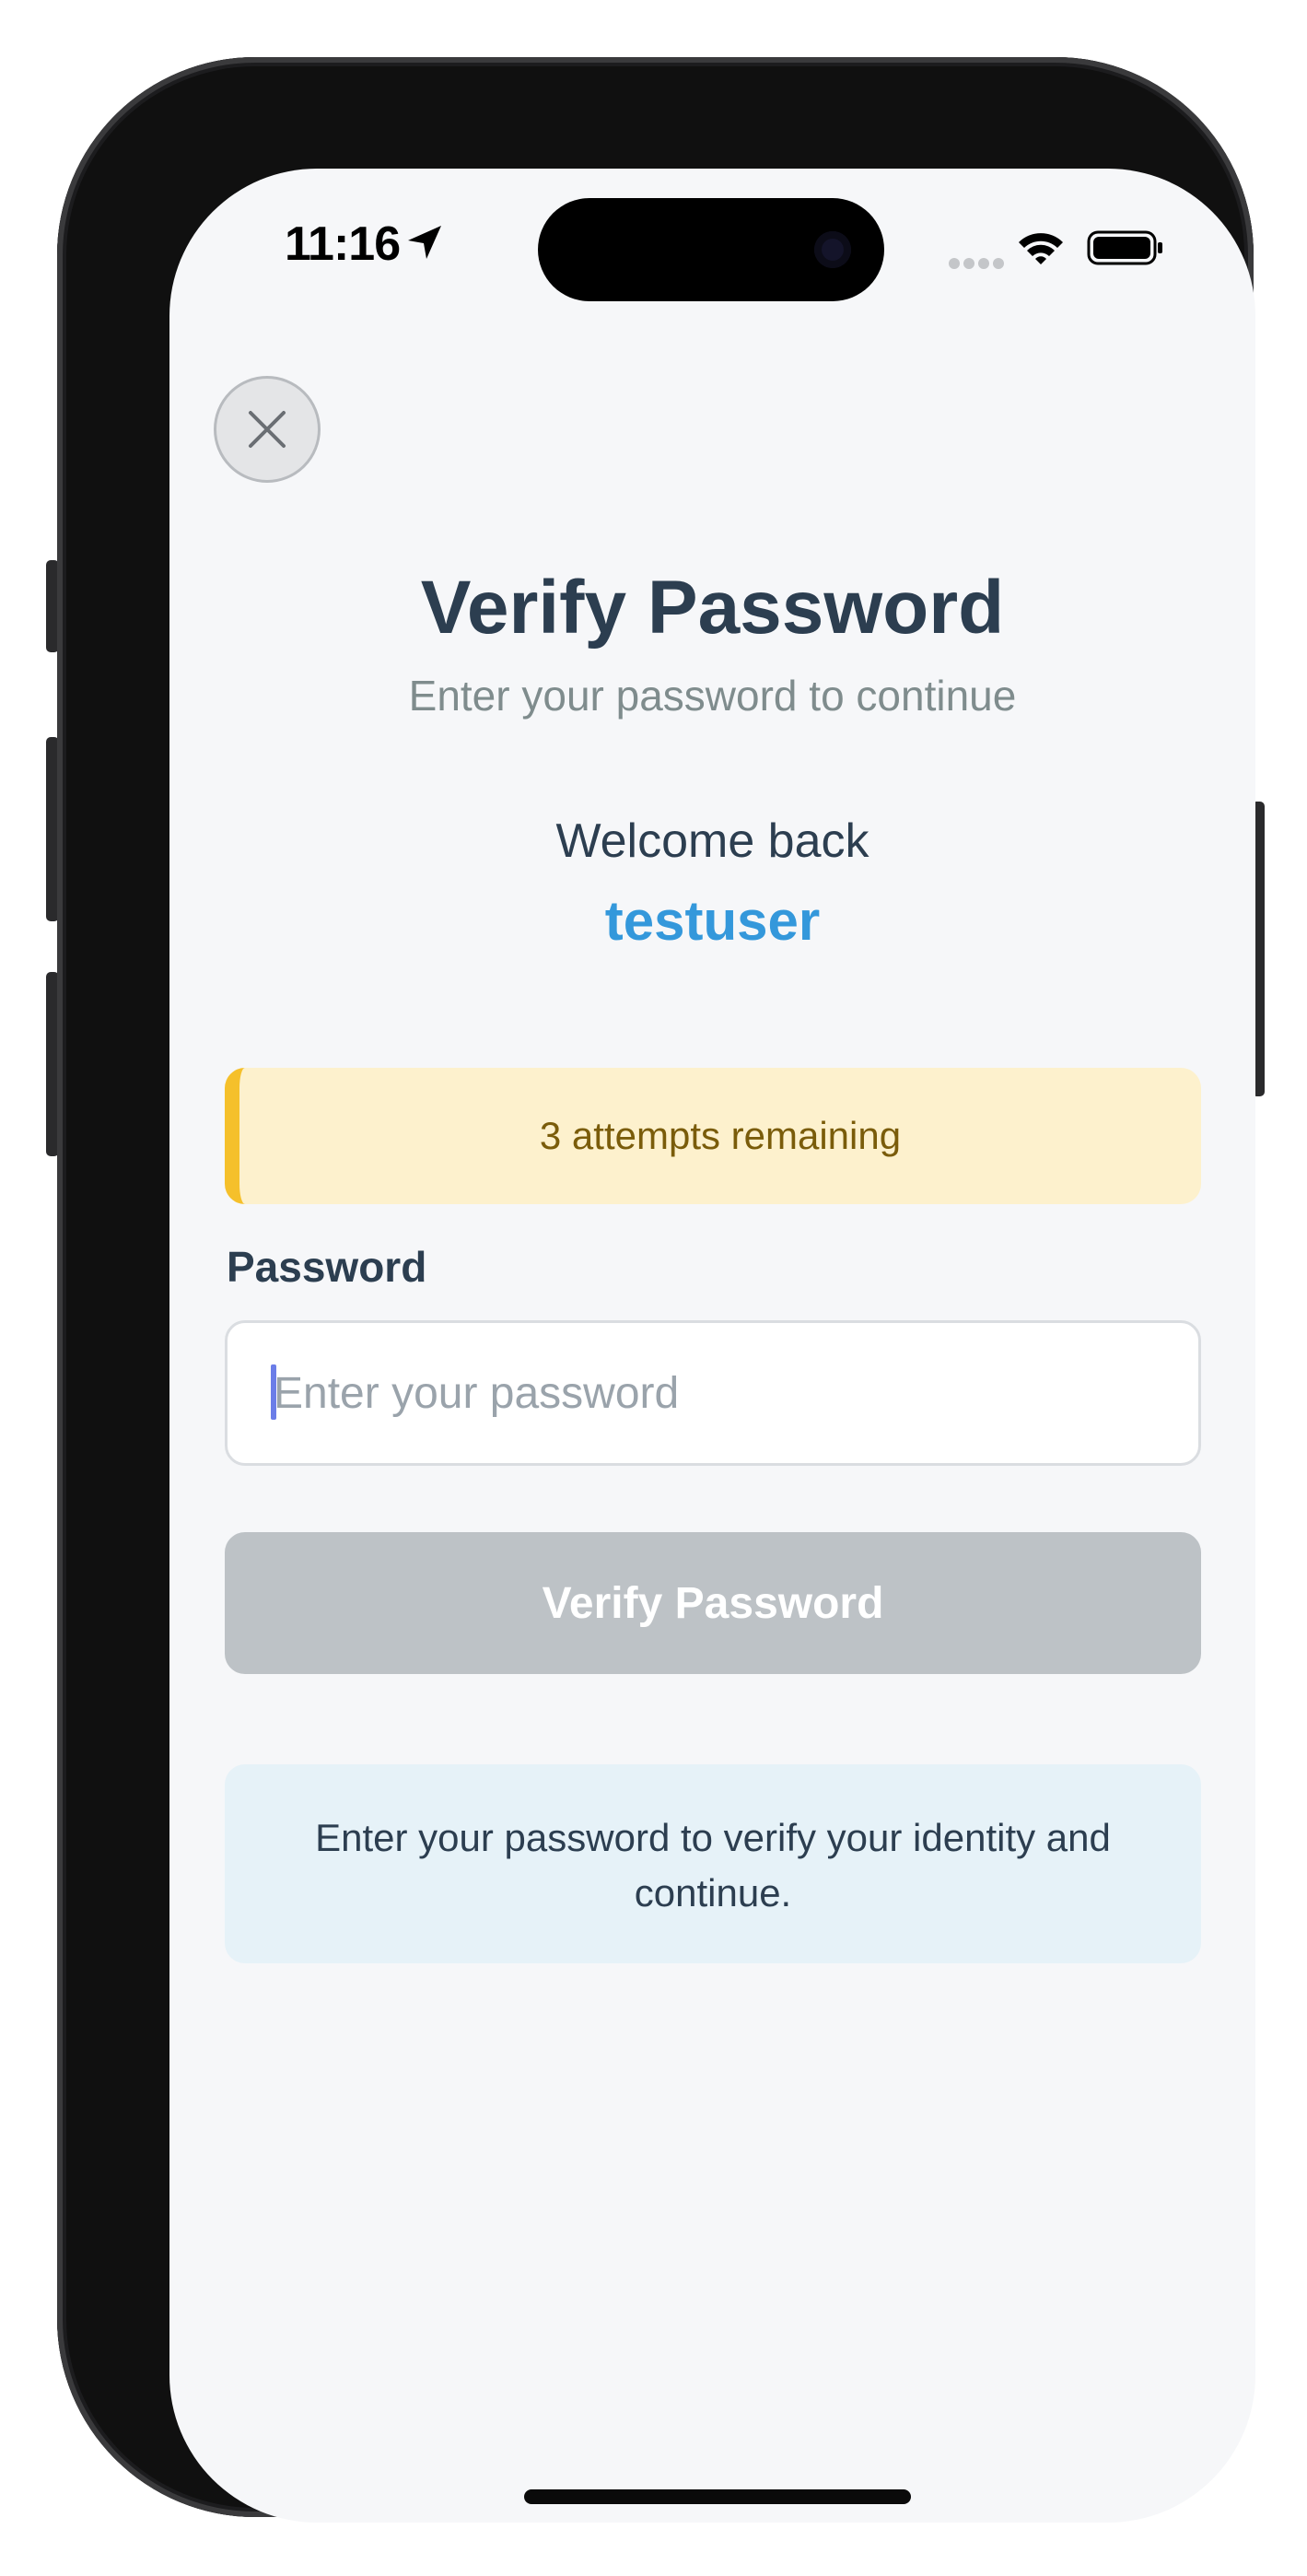  What do you see at coordinates (977, 263) in the screenshot?
I see `cellular-signal-icon` at bounding box center [977, 263].